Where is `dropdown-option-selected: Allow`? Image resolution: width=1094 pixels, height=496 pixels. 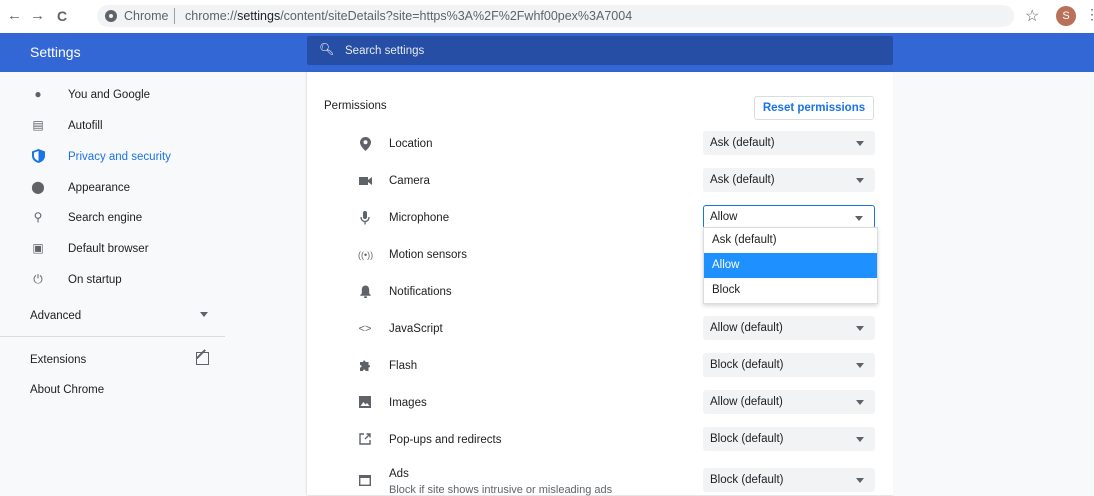
dropdown-option-selected: Allow is located at coordinates (790, 265).